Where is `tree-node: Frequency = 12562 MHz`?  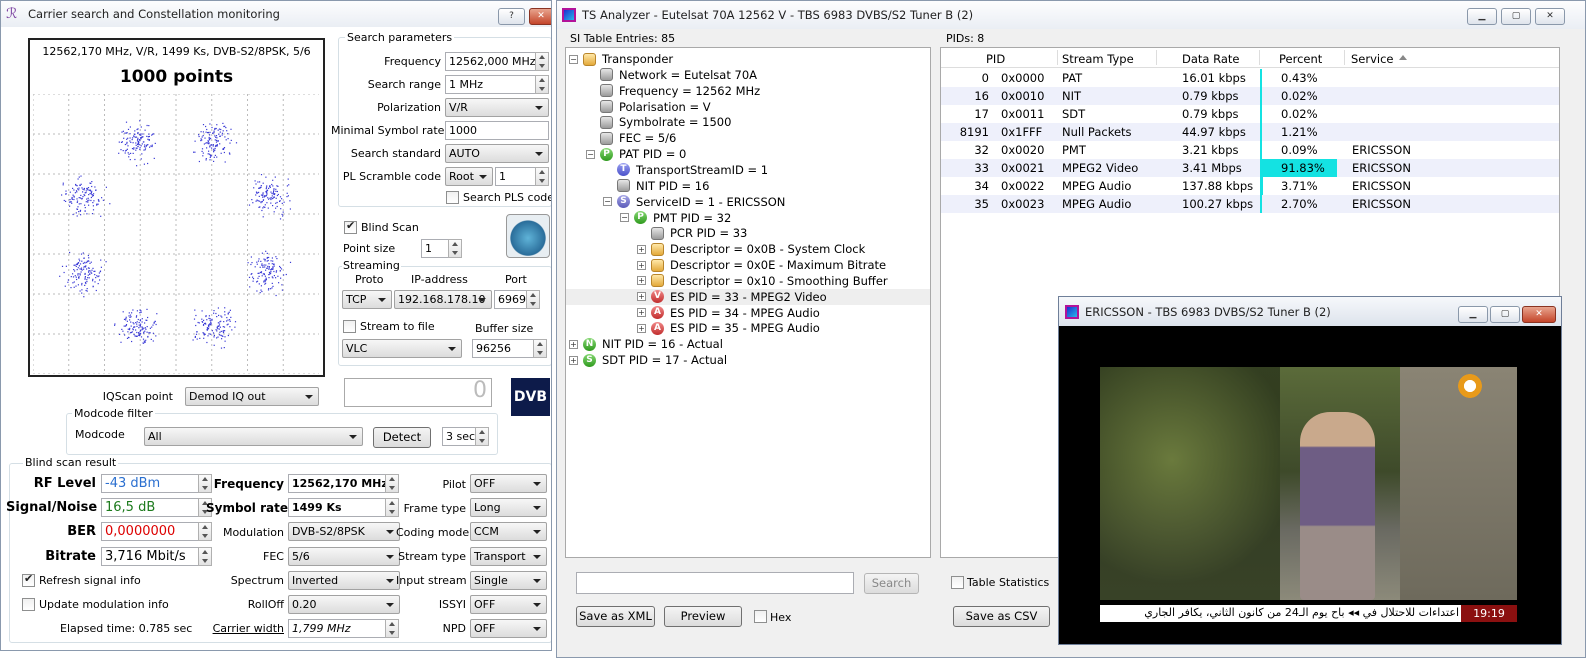 tree-node: Frequency = 12562 MHz is located at coordinates (673, 91).